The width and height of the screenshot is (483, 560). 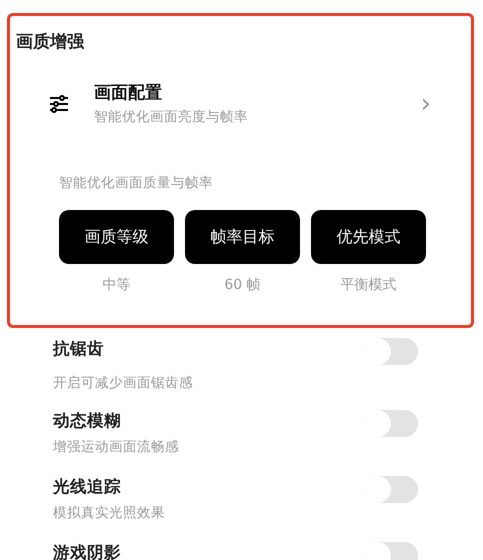 I want to click on config-row: 画面配置 智能优化画面亮度与帧率 ›, so click(x=243, y=103).